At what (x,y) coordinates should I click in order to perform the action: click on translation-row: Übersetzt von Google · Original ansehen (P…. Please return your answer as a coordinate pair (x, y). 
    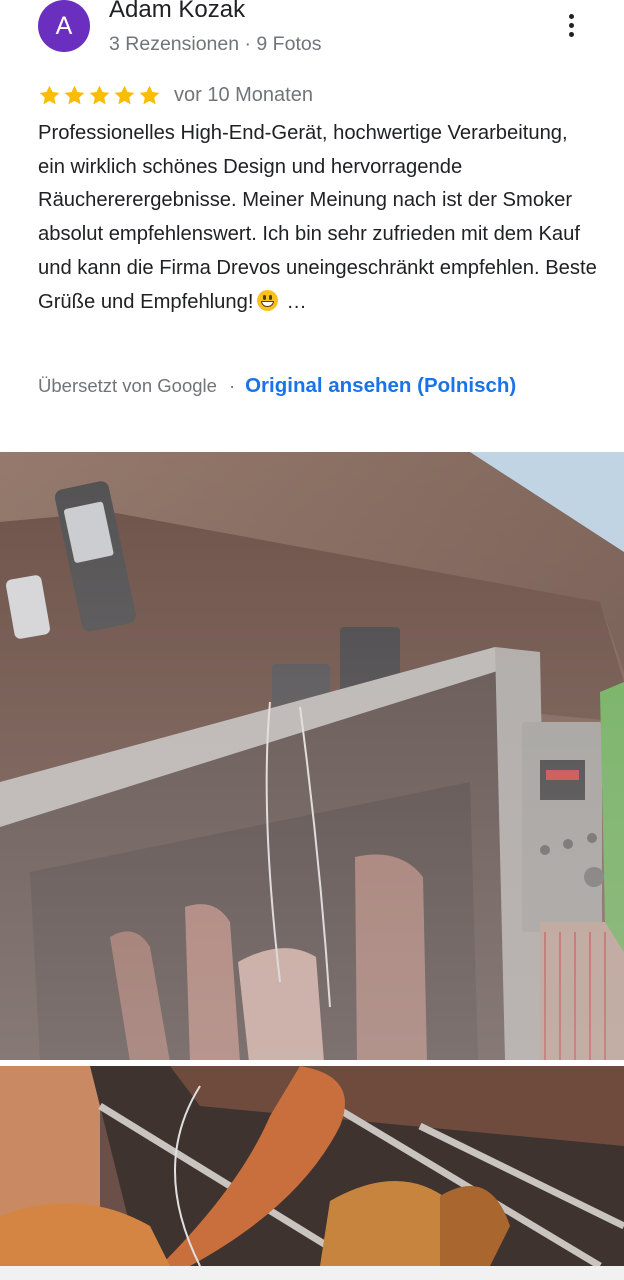
    Looking at the image, I should click on (277, 386).